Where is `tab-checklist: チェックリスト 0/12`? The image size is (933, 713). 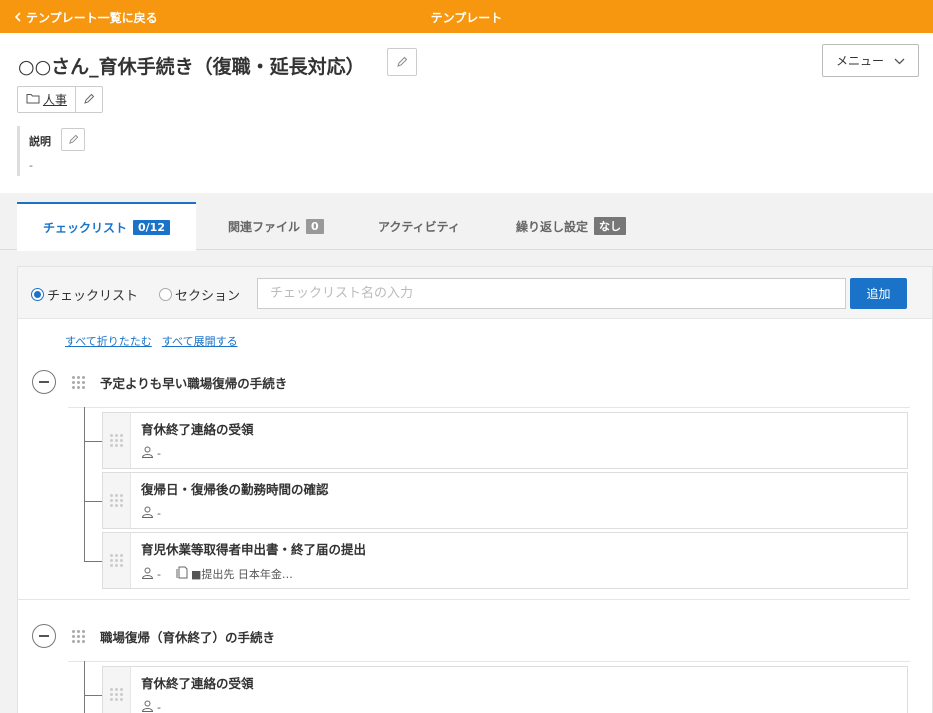 tab-checklist: チェックリスト 0/12 is located at coordinates (106, 226).